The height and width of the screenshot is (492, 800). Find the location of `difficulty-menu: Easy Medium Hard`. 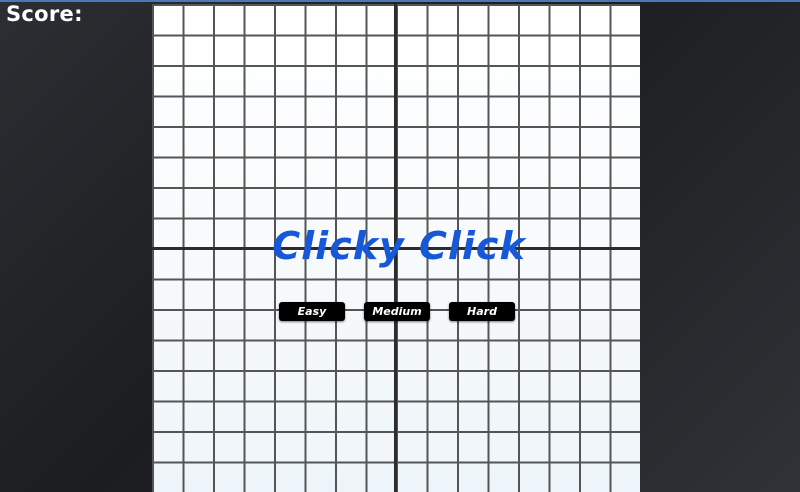

difficulty-menu: Easy Medium Hard is located at coordinates (400, 312).